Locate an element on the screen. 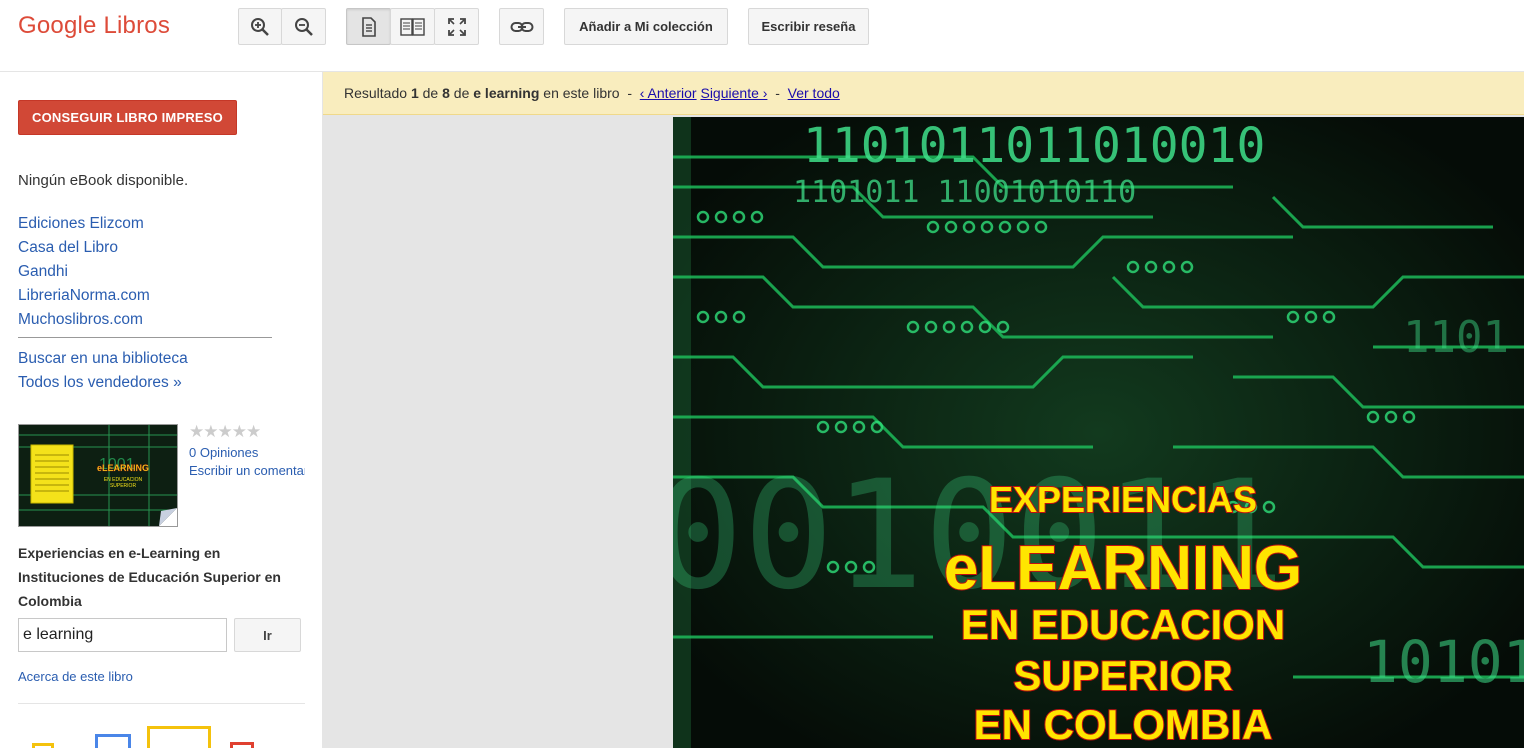 This screenshot has width=1524, height=748. cover-title-line1: EXPERIENCIAS is located at coordinates (1123, 499).